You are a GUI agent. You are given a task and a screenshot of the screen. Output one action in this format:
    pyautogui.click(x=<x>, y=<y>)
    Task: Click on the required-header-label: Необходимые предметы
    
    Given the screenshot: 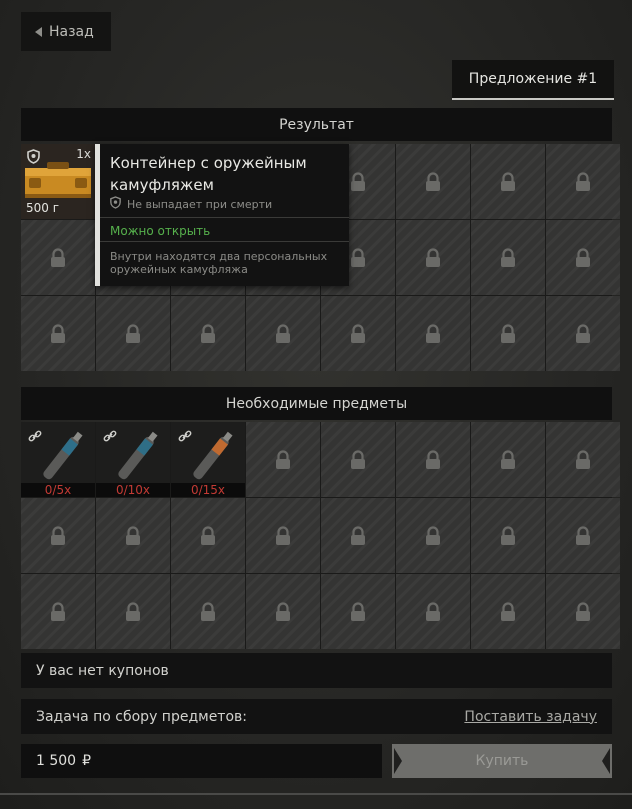 What is the action you would take?
    pyautogui.click(x=316, y=403)
    